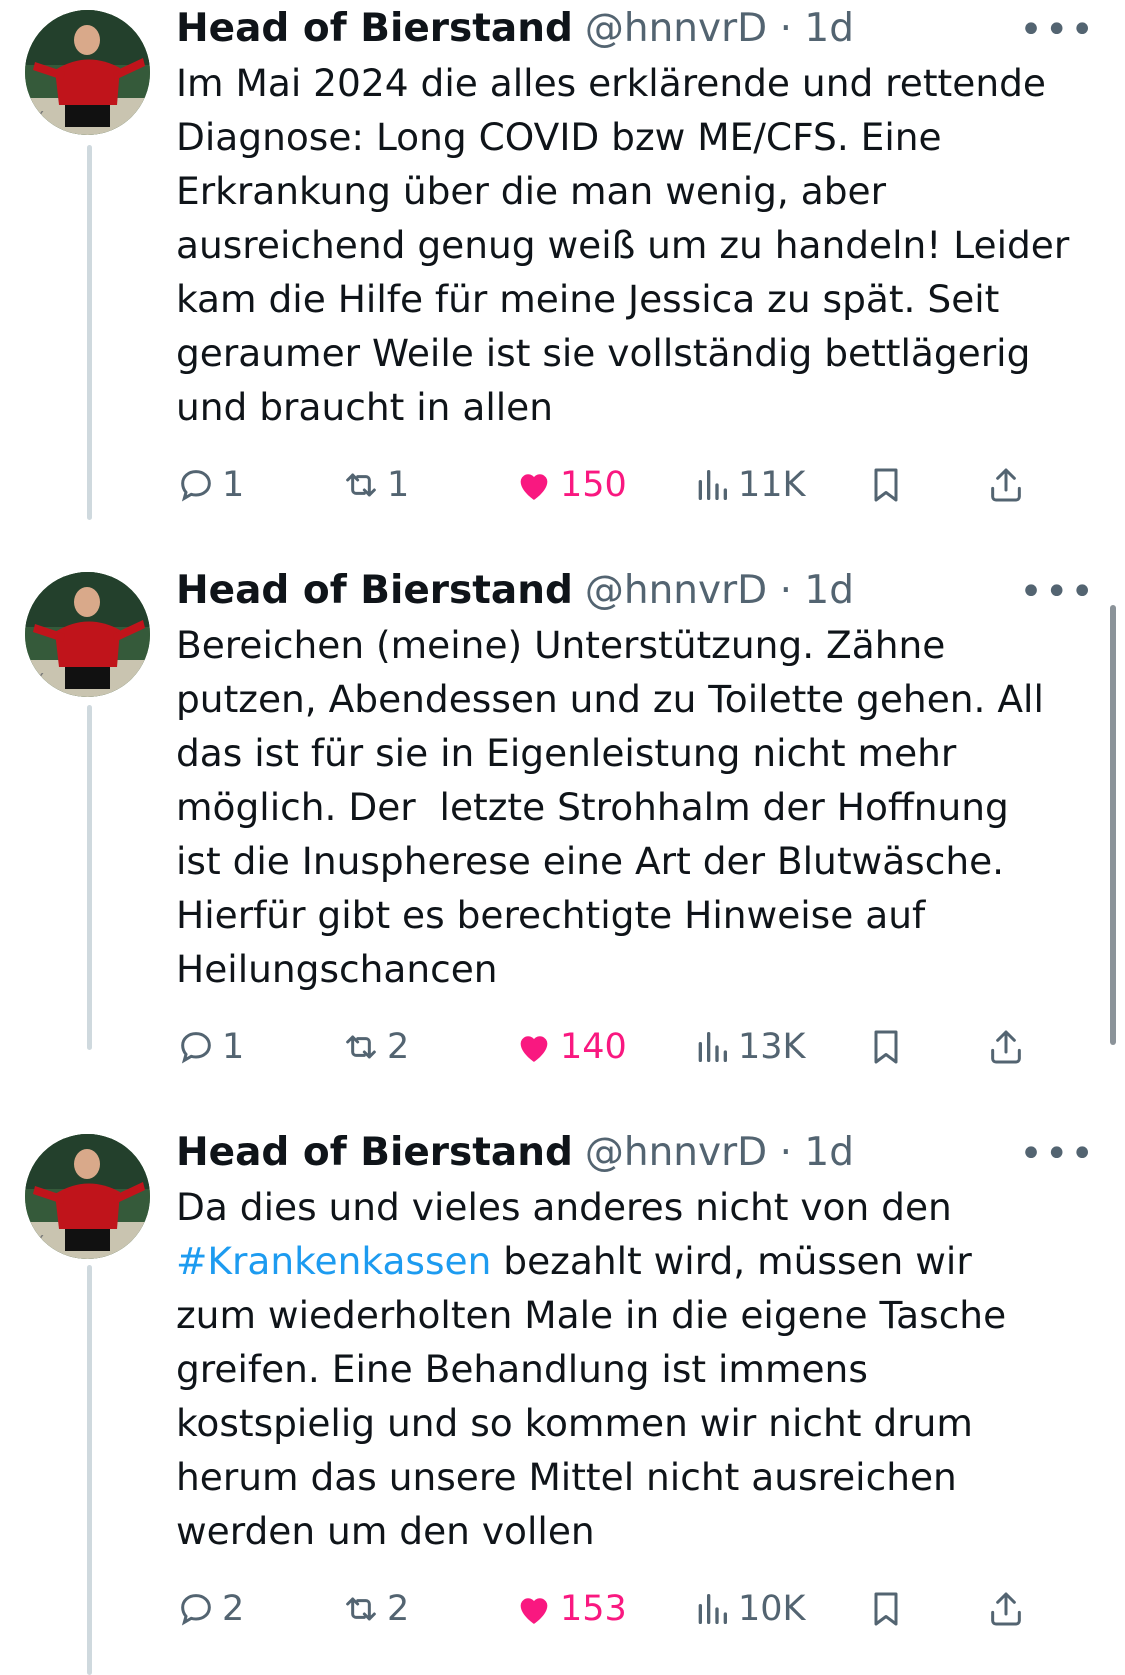 This screenshot has width=1125, height=1675. I want to click on repost-button: 1, so click(375, 485).